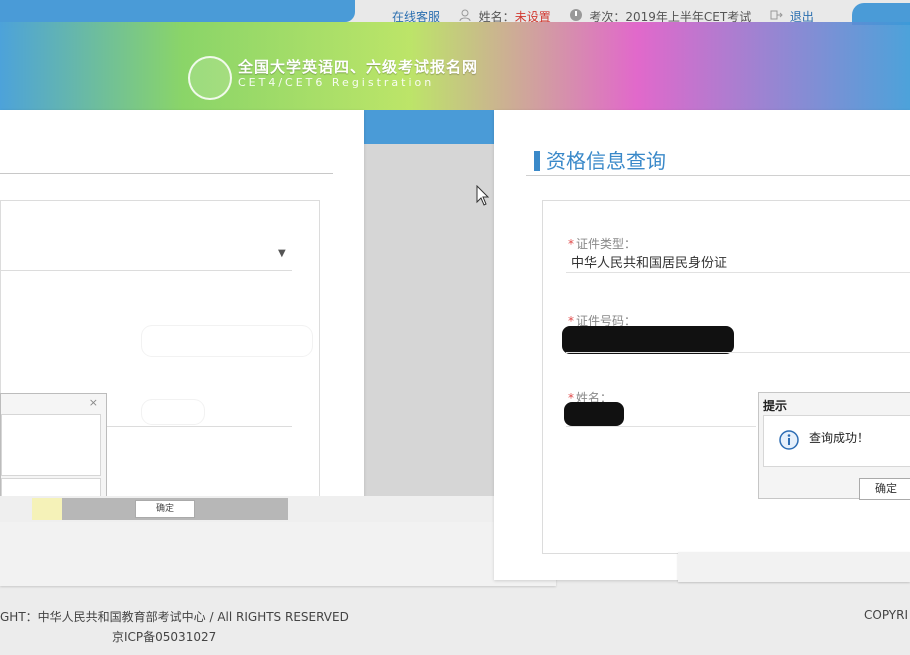 The height and width of the screenshot is (655, 910). What do you see at coordinates (661, 426) in the screenshot?
I see `name-underline` at bounding box center [661, 426].